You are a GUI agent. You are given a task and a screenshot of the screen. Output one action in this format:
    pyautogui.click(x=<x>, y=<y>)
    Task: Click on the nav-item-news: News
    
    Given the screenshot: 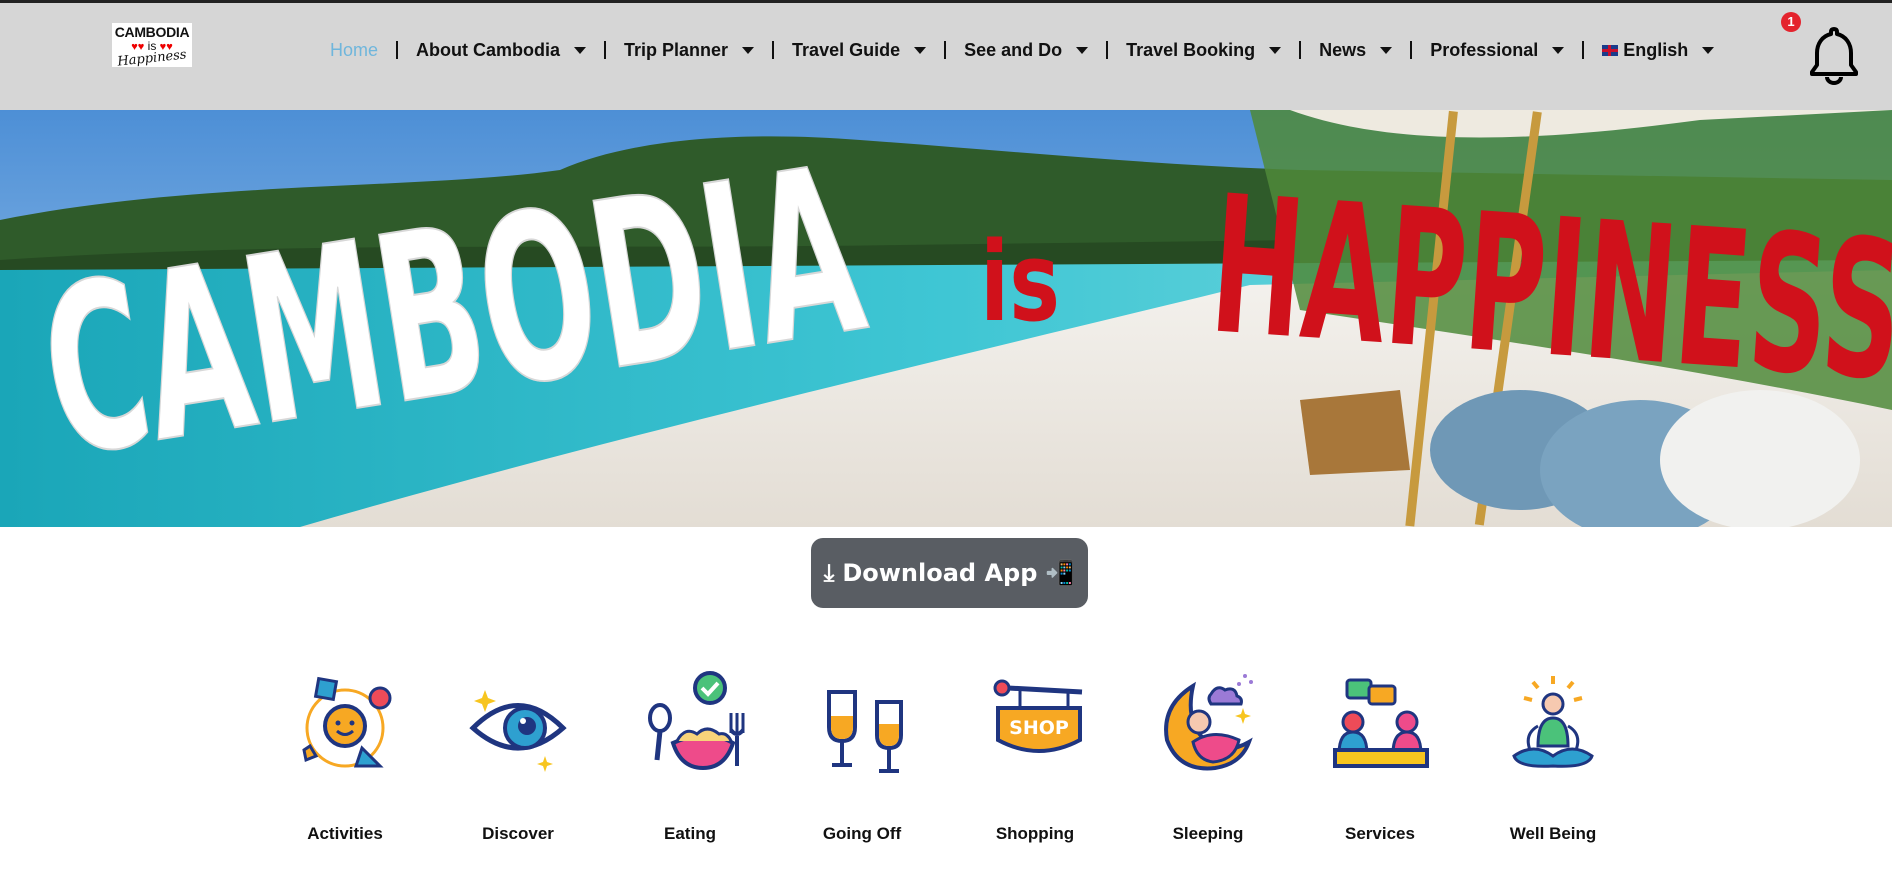 What is the action you would take?
    pyautogui.click(x=1356, y=50)
    